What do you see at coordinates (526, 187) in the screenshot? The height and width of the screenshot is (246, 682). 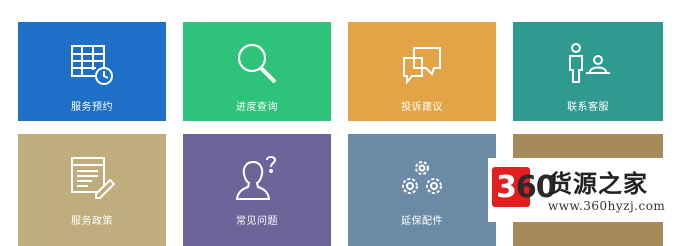 I see `watermark-360: 360` at bounding box center [526, 187].